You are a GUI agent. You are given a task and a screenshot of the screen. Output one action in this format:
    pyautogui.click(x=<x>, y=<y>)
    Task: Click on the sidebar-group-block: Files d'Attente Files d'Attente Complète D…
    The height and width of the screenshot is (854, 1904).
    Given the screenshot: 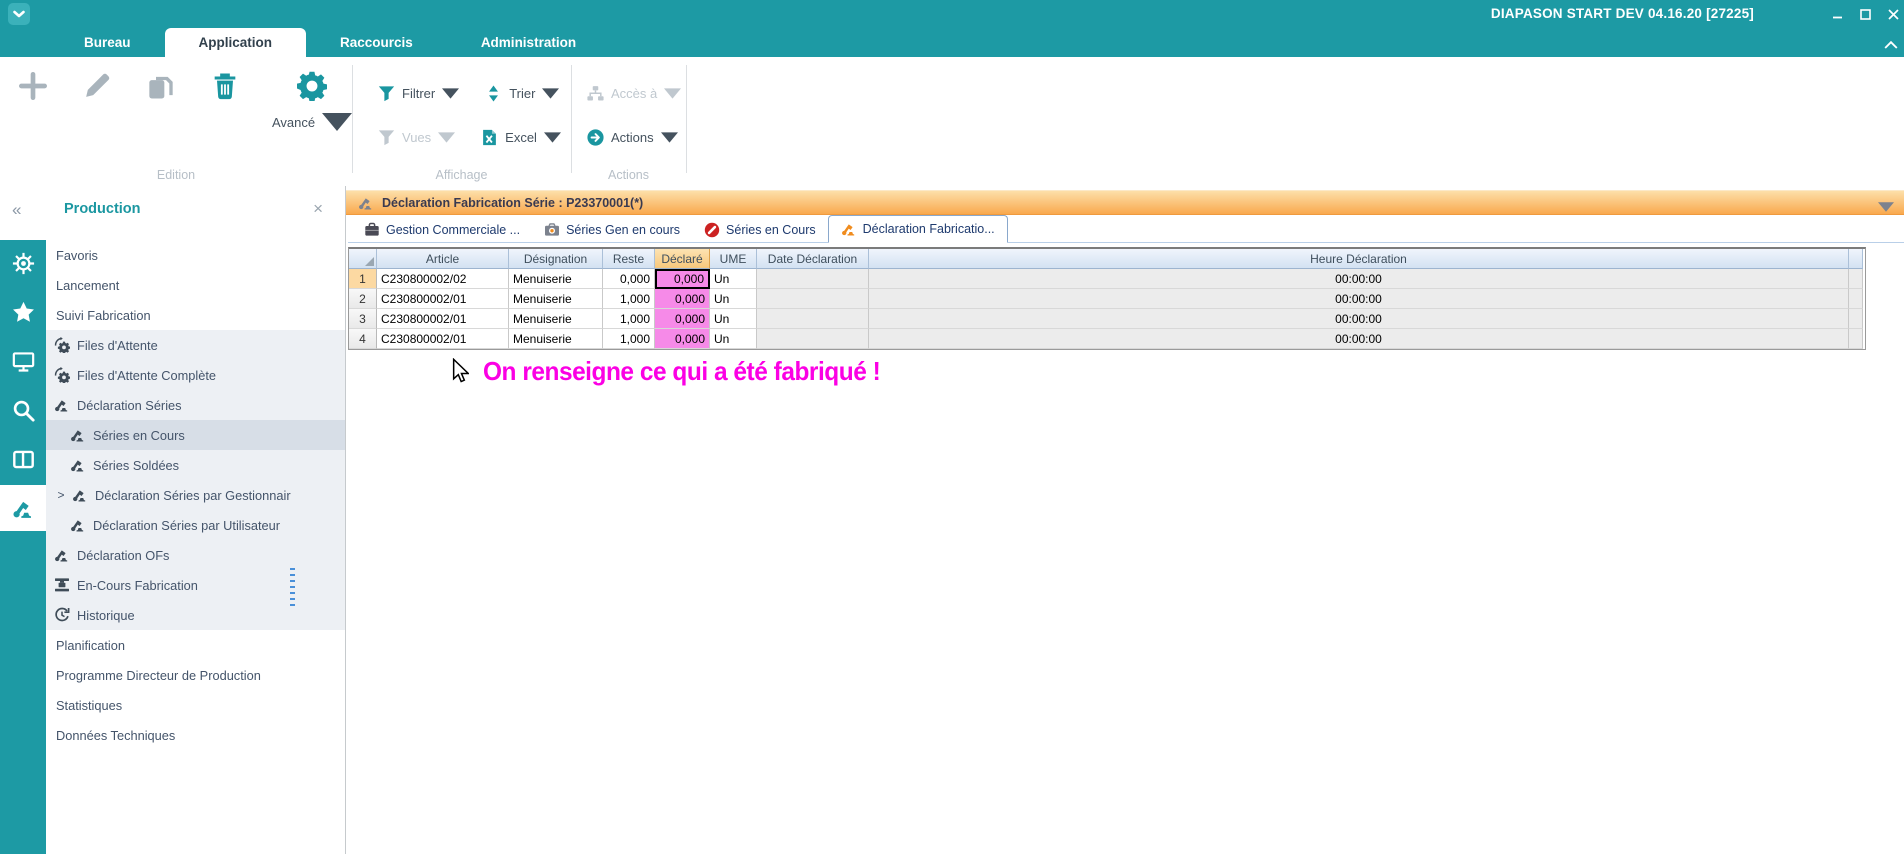 What is the action you would take?
    pyautogui.click(x=195, y=480)
    